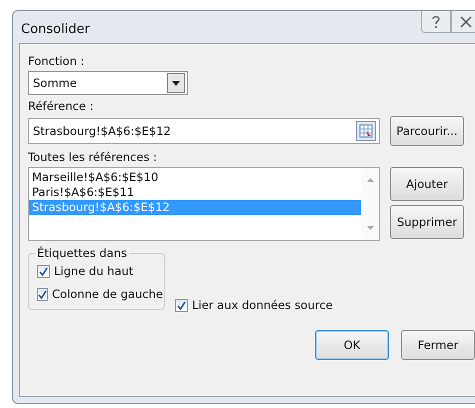  What do you see at coordinates (82, 253) in the screenshot?
I see `group-title: Étiquettes dans` at bounding box center [82, 253].